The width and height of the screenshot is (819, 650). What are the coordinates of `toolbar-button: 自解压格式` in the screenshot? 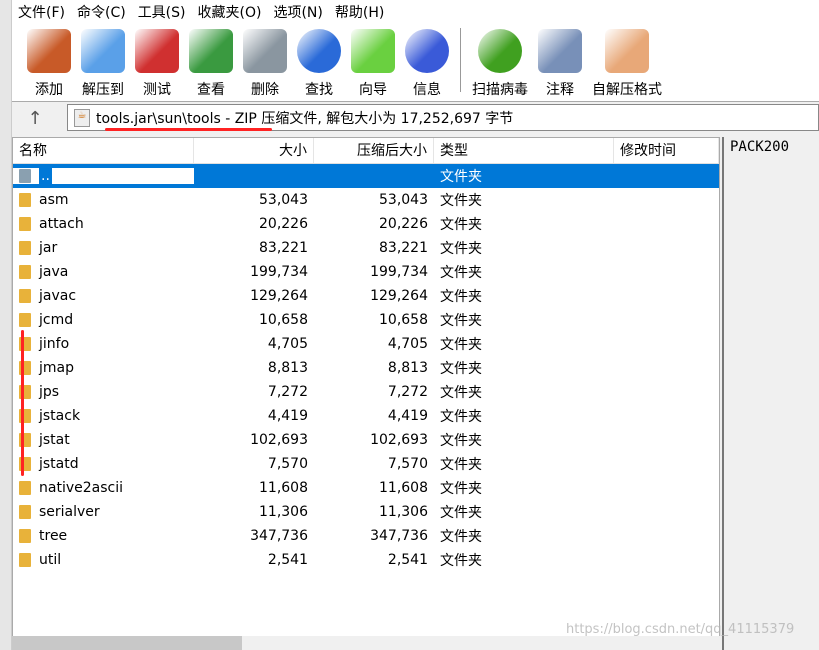 It's located at (627, 64).